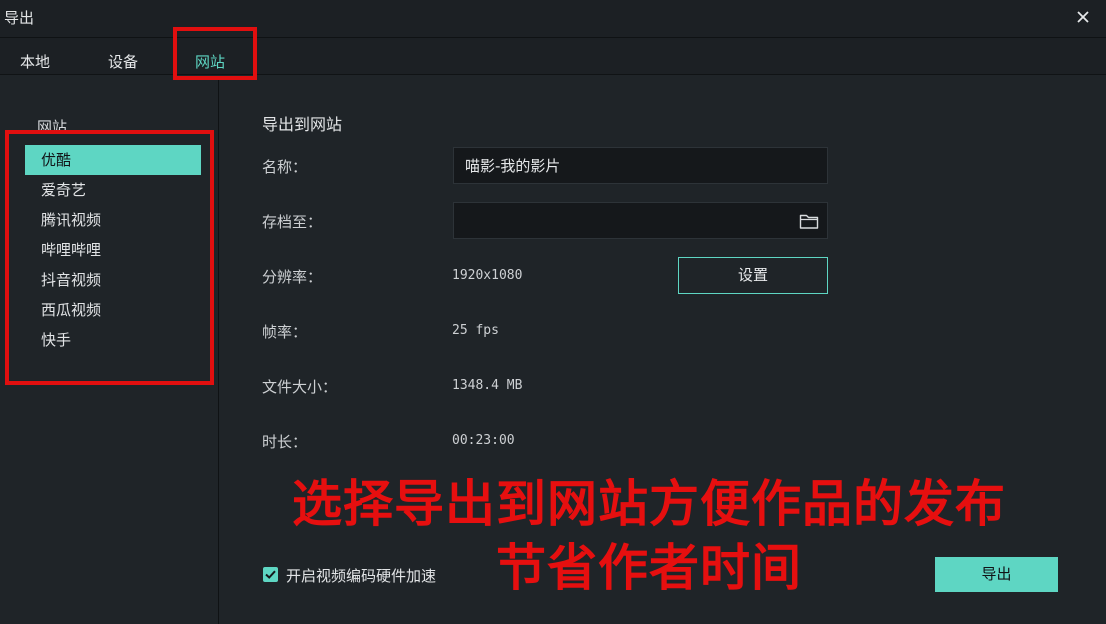  Describe the element at coordinates (483, 440) in the screenshot. I see `duration-value: 00:23:00` at that location.